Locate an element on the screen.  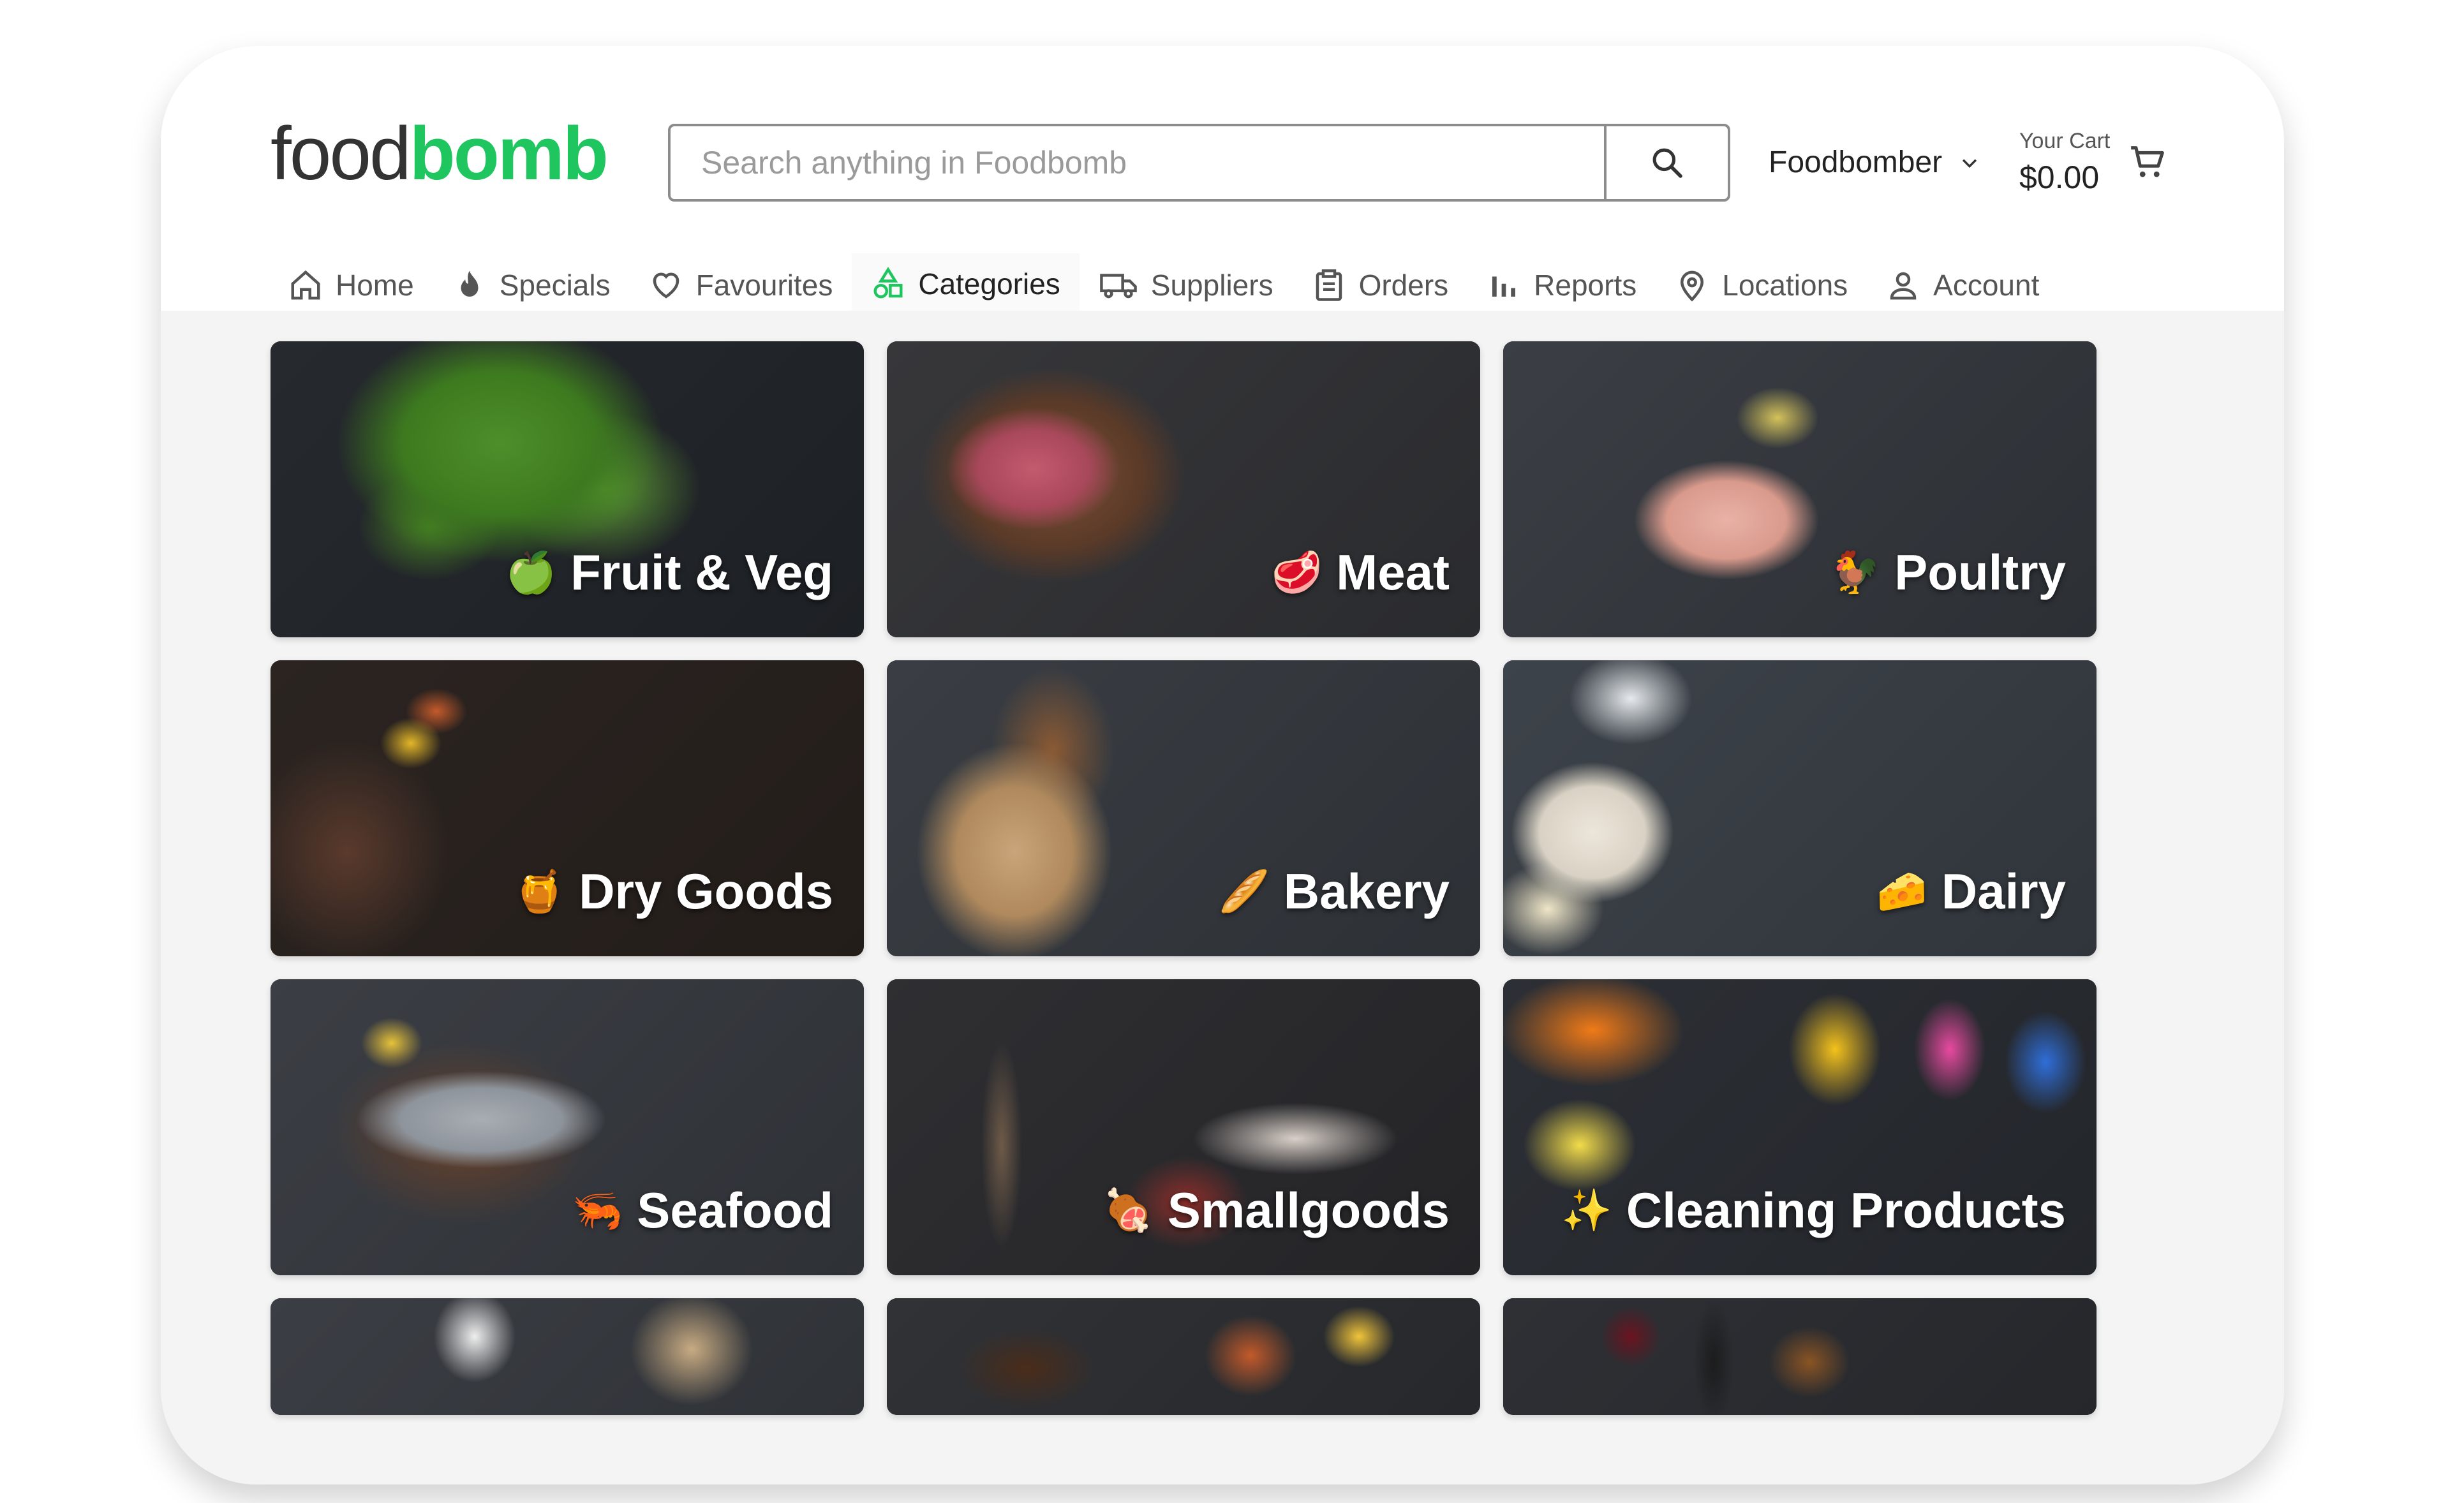
map-pin-icon is located at coordinates (1692, 286).